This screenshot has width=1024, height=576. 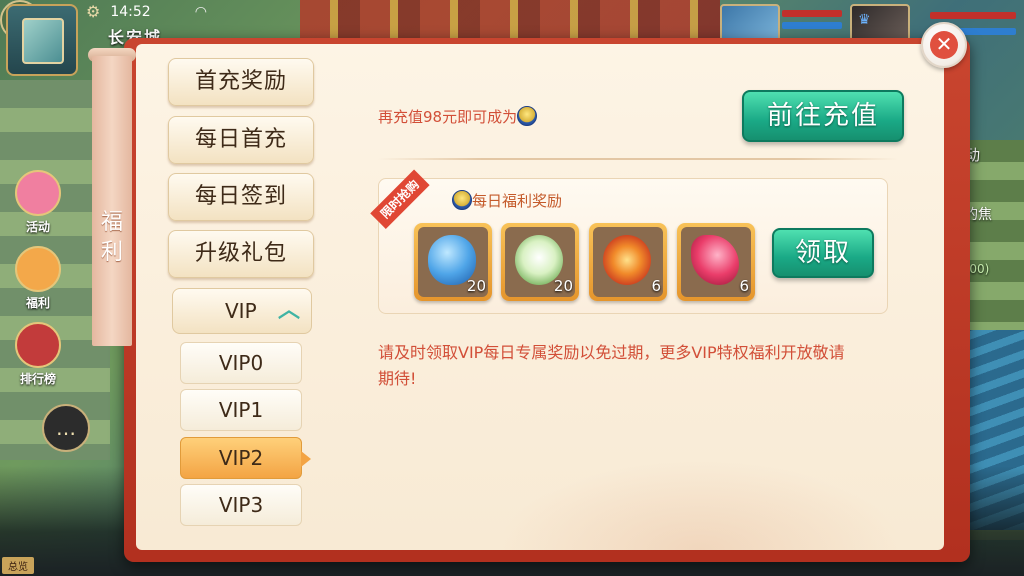 What do you see at coordinates (112, 201) in the screenshot?
I see `scroll-paper` at bounding box center [112, 201].